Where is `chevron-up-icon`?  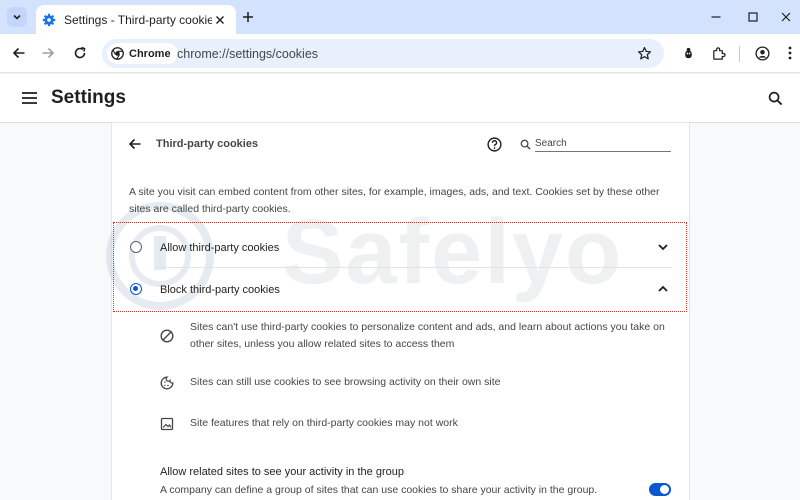 chevron-up-icon is located at coordinates (663, 289).